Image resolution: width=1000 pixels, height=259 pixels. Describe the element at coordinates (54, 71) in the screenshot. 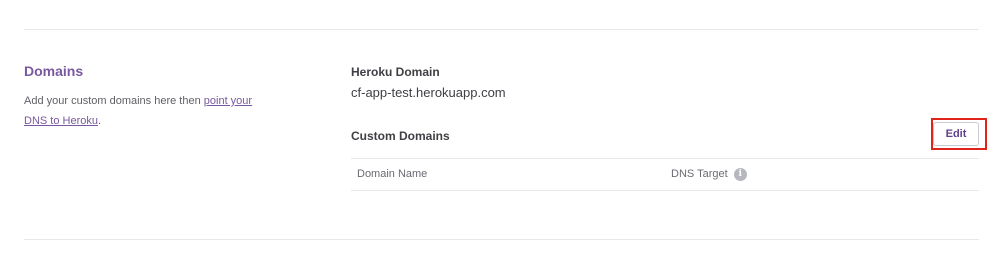

I see `section-title: Domains` at that location.